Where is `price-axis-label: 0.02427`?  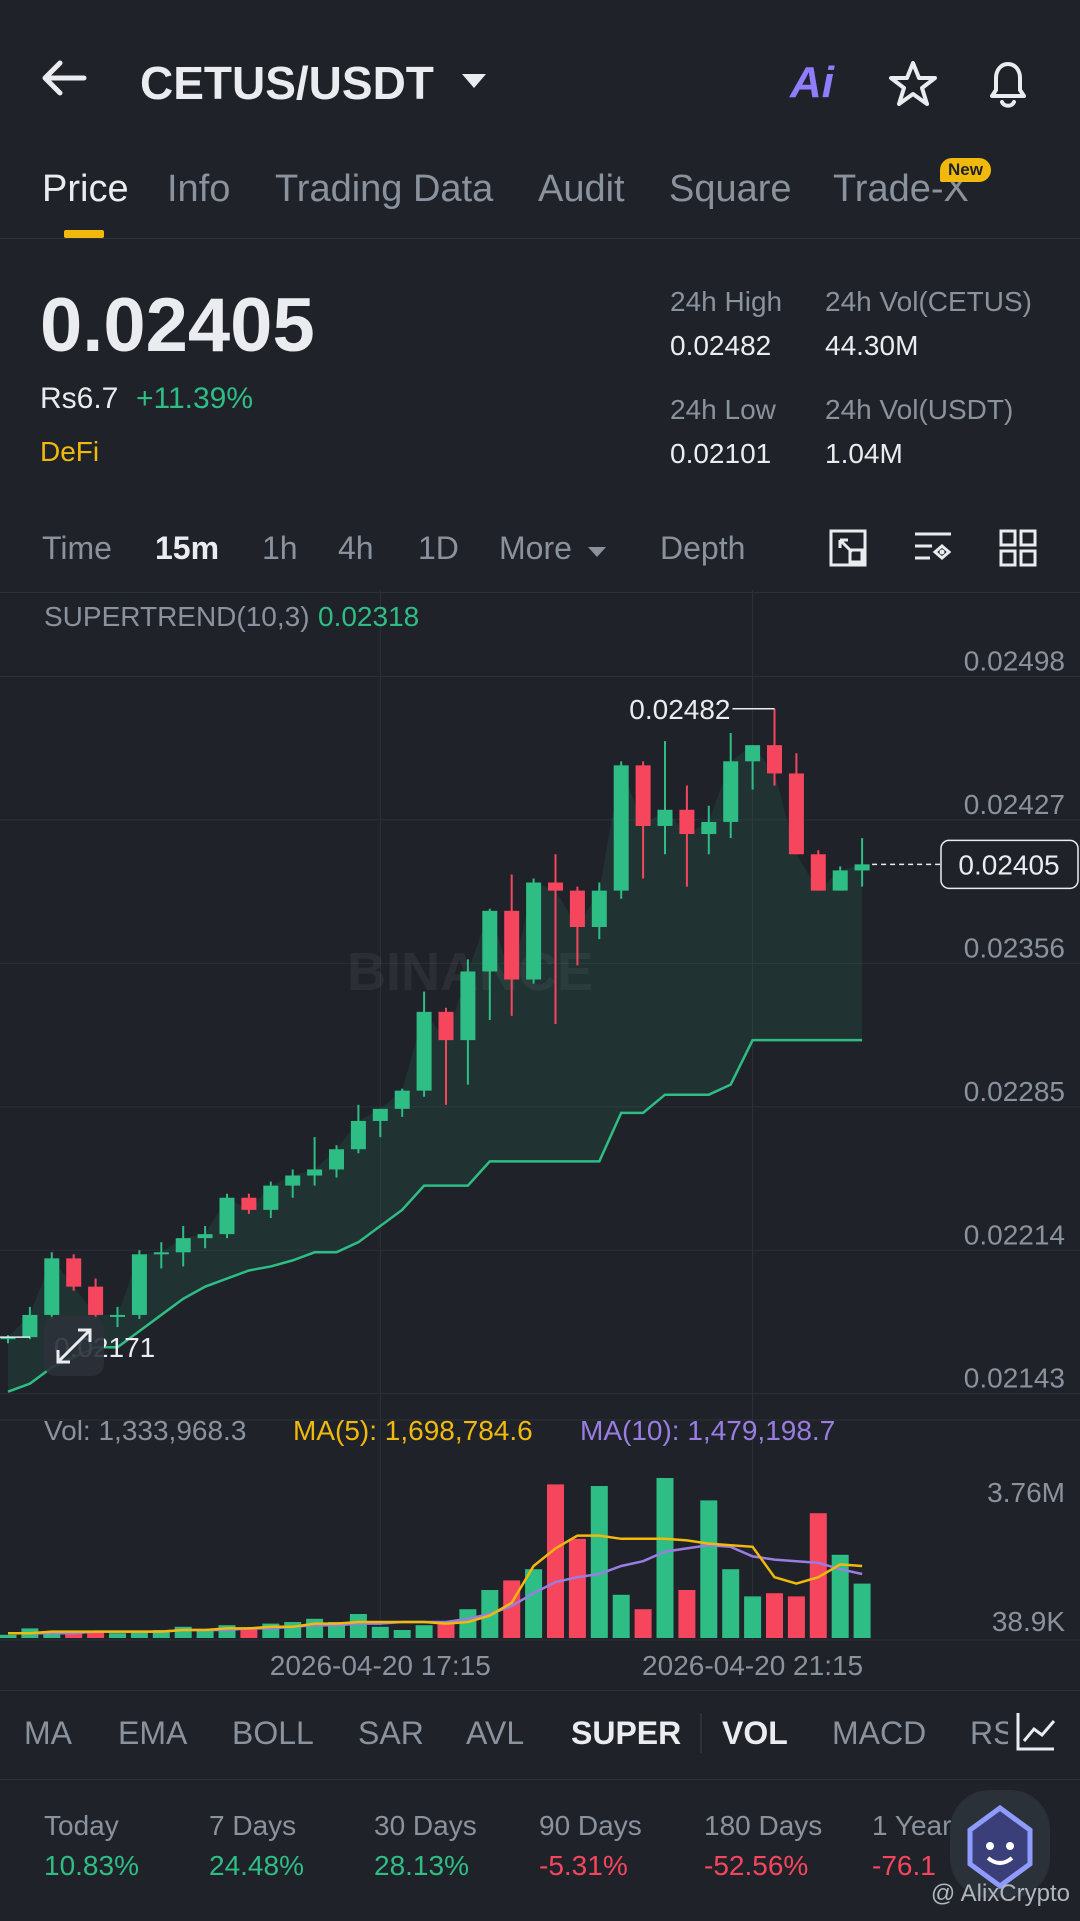
price-axis-label: 0.02427 is located at coordinates (1014, 804).